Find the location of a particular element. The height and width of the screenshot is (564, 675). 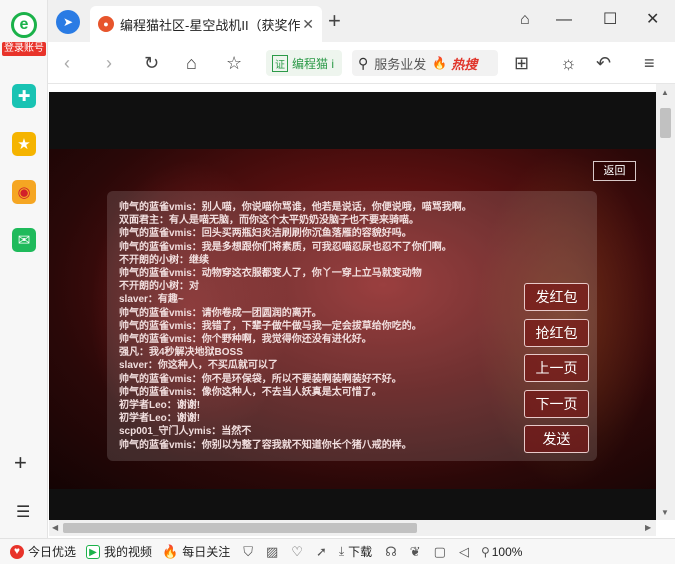

toolbar: ‹ › ↻ ⌂ ☆ 证 编程猫 i ⚲ 服务业发 🔥 热搜 ⊞ ☼ ↶ ≡ is located at coordinates (361, 63).